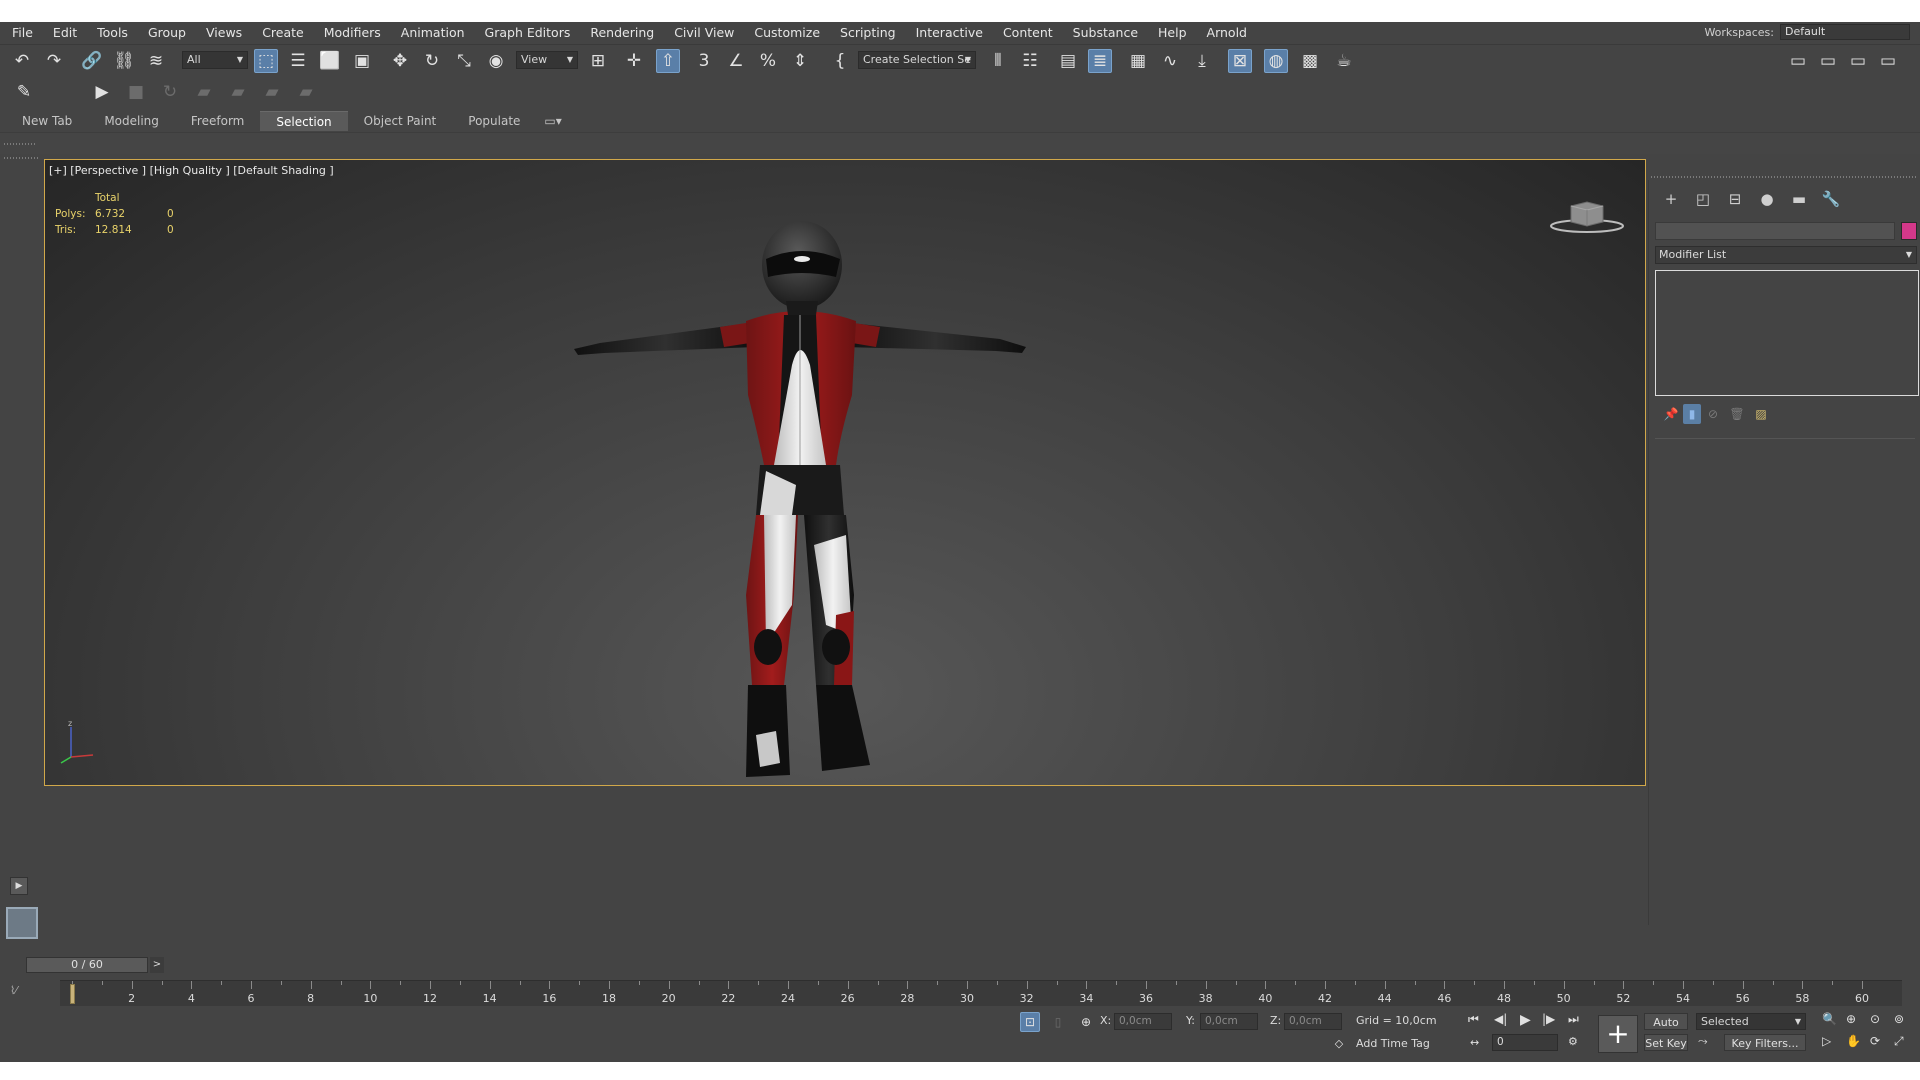  What do you see at coordinates (1751, 1021) in the screenshot?
I see `key-mode-dropdown: Selected ▼` at bounding box center [1751, 1021].